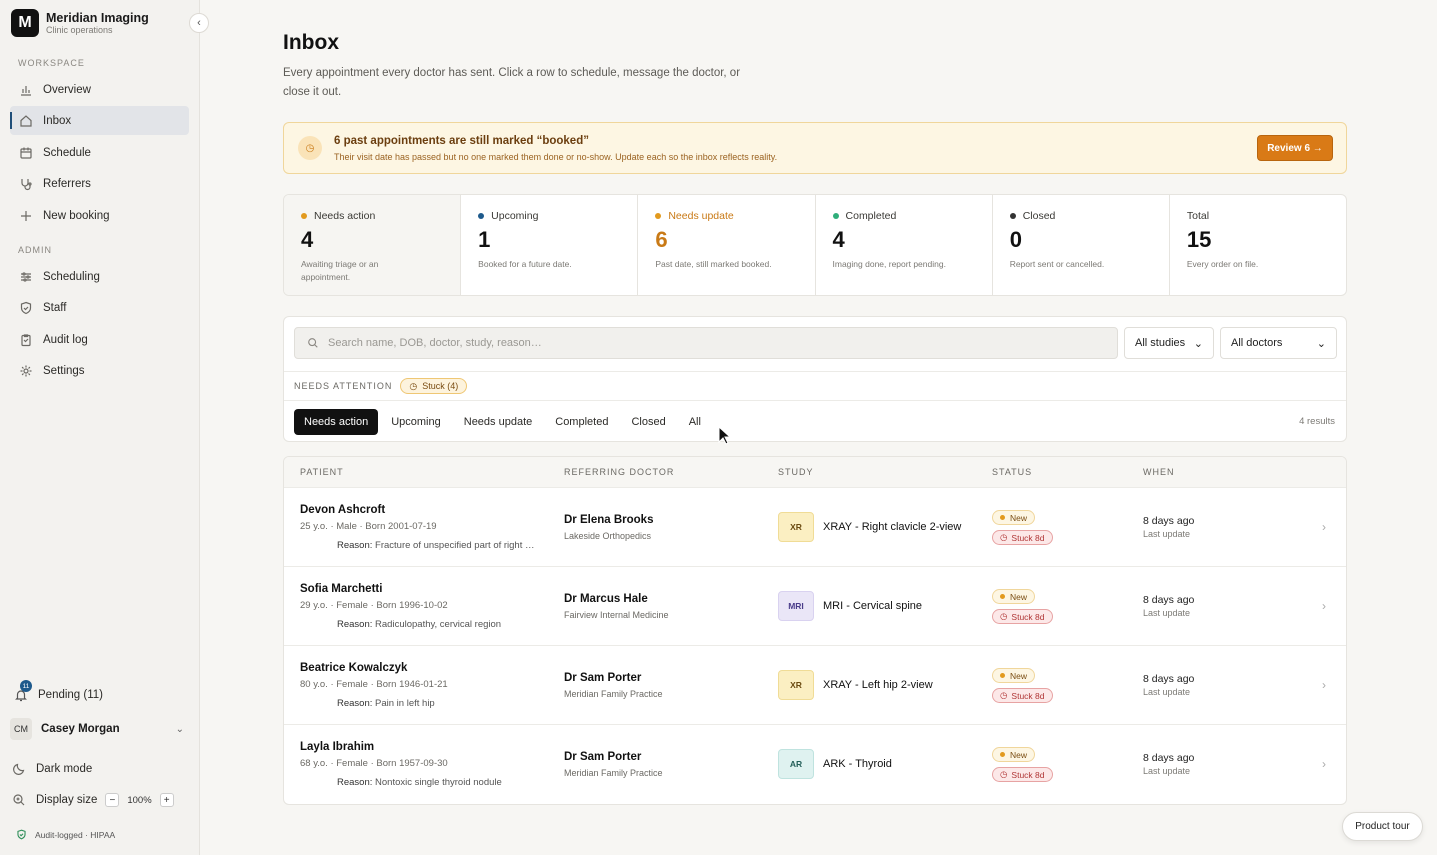 The image size is (1437, 855). Describe the element at coordinates (65, 834) in the screenshot. I see `compliance-note: Audit-logged · HIPAA` at that location.